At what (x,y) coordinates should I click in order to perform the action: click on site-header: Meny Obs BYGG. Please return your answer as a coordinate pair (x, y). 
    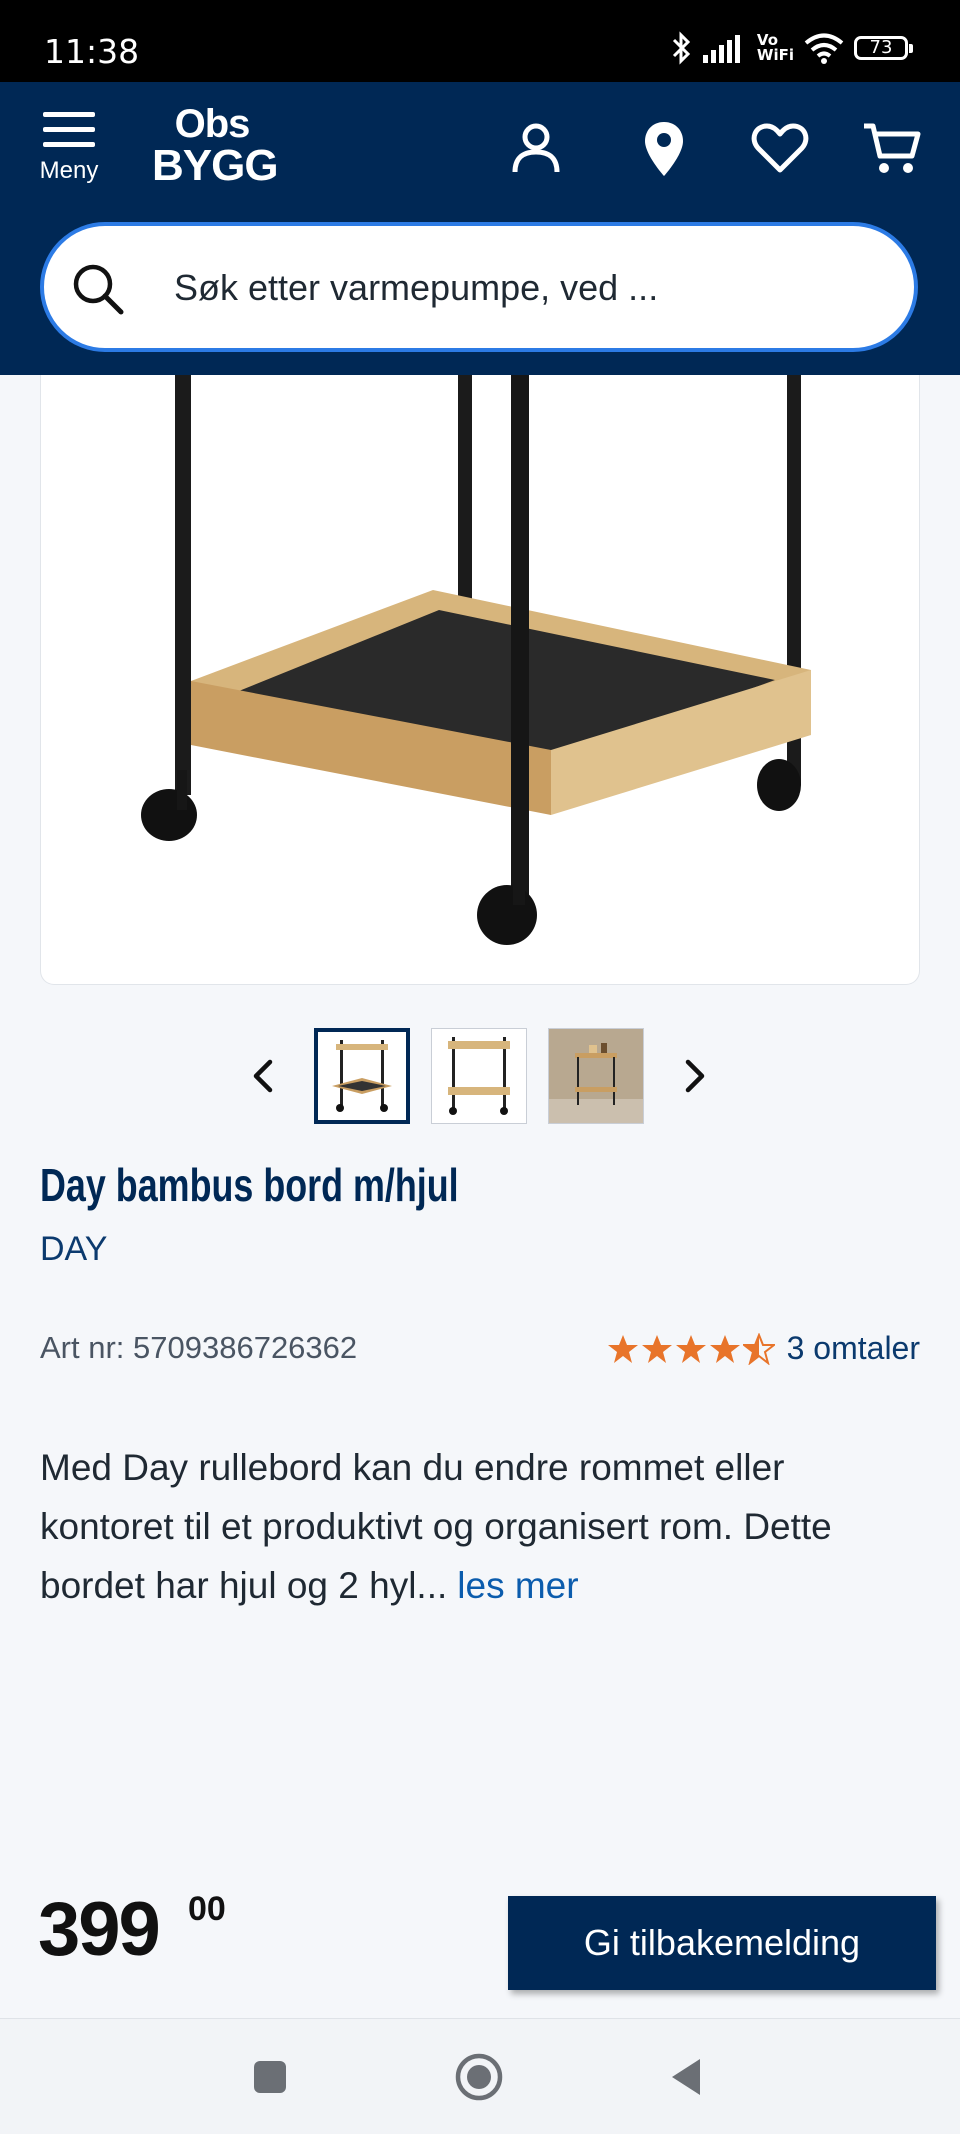
    Looking at the image, I should click on (480, 228).